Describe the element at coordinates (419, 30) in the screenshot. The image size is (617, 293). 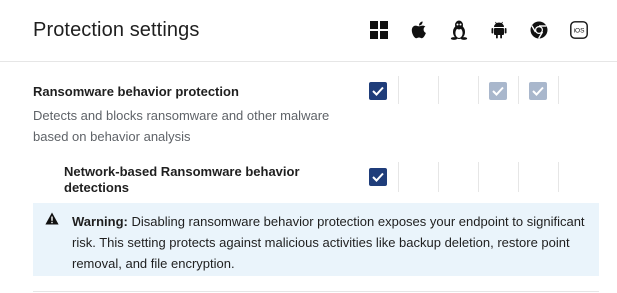
I see `apple-icon` at that location.